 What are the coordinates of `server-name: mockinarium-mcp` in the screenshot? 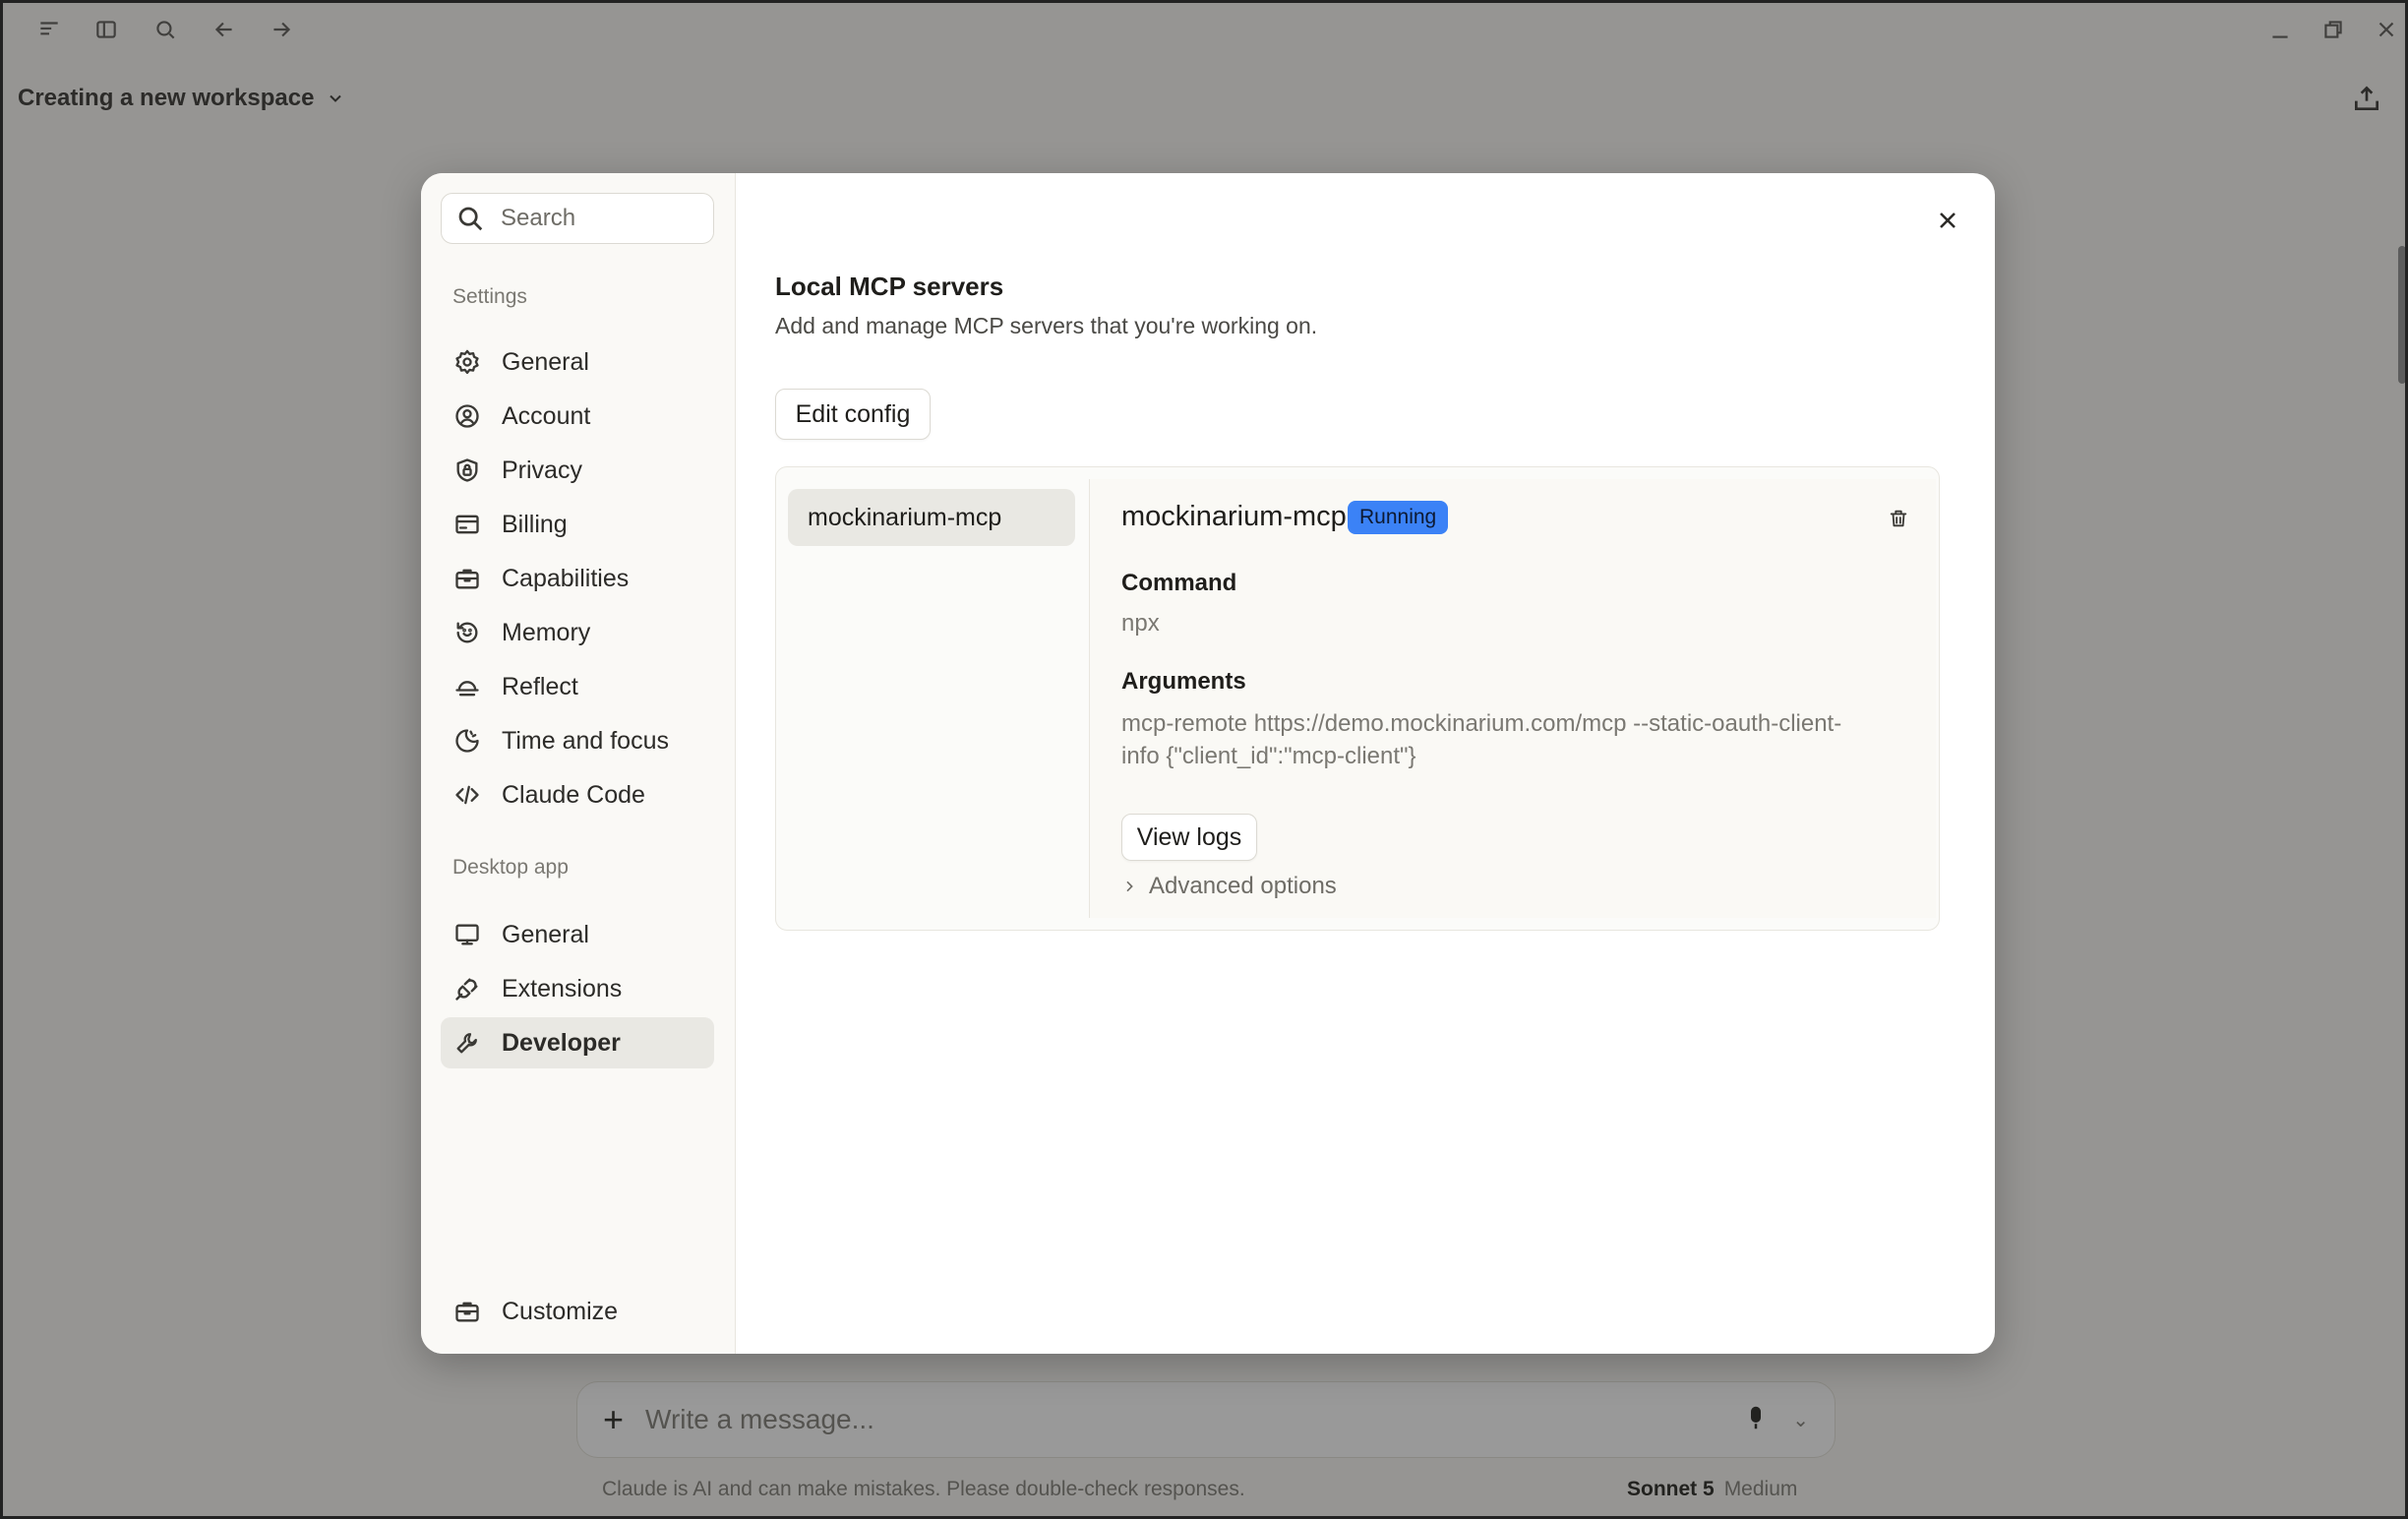 It's located at (1234, 517).